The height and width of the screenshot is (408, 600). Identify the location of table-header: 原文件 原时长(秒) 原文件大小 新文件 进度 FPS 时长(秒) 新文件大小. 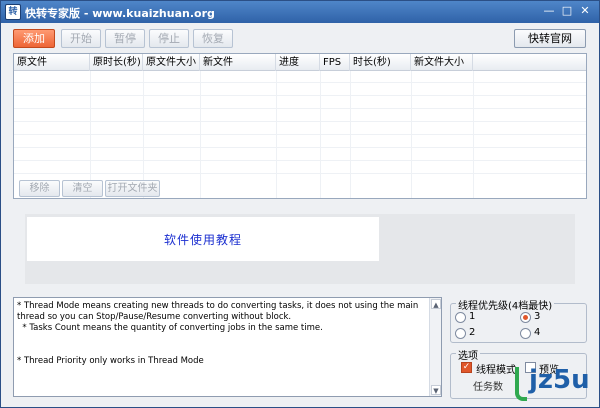
(300, 62).